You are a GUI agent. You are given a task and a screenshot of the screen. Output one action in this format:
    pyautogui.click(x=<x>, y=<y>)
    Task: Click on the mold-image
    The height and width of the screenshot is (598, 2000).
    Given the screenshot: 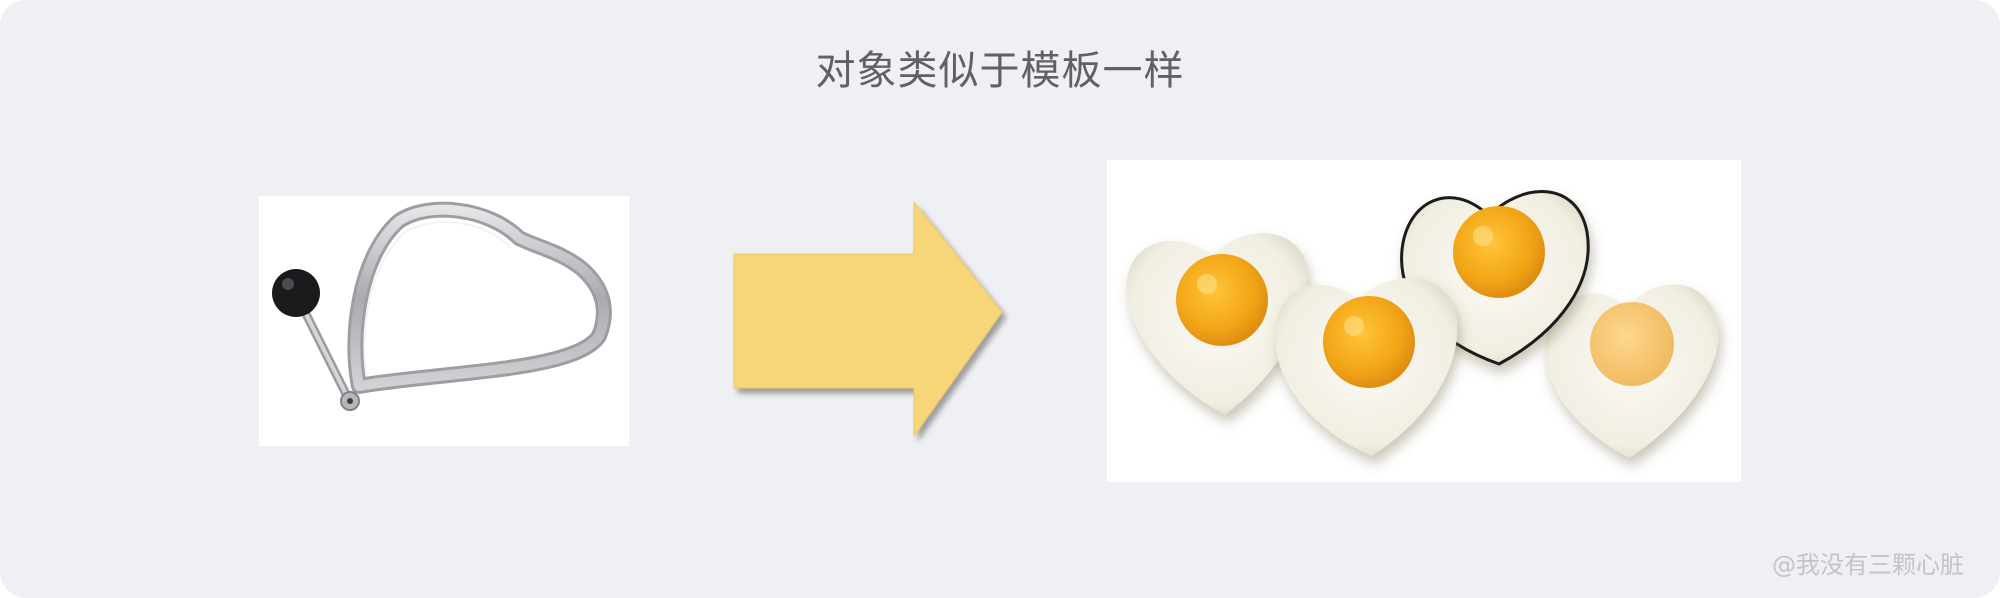 What is the action you would take?
    pyautogui.click(x=444, y=321)
    